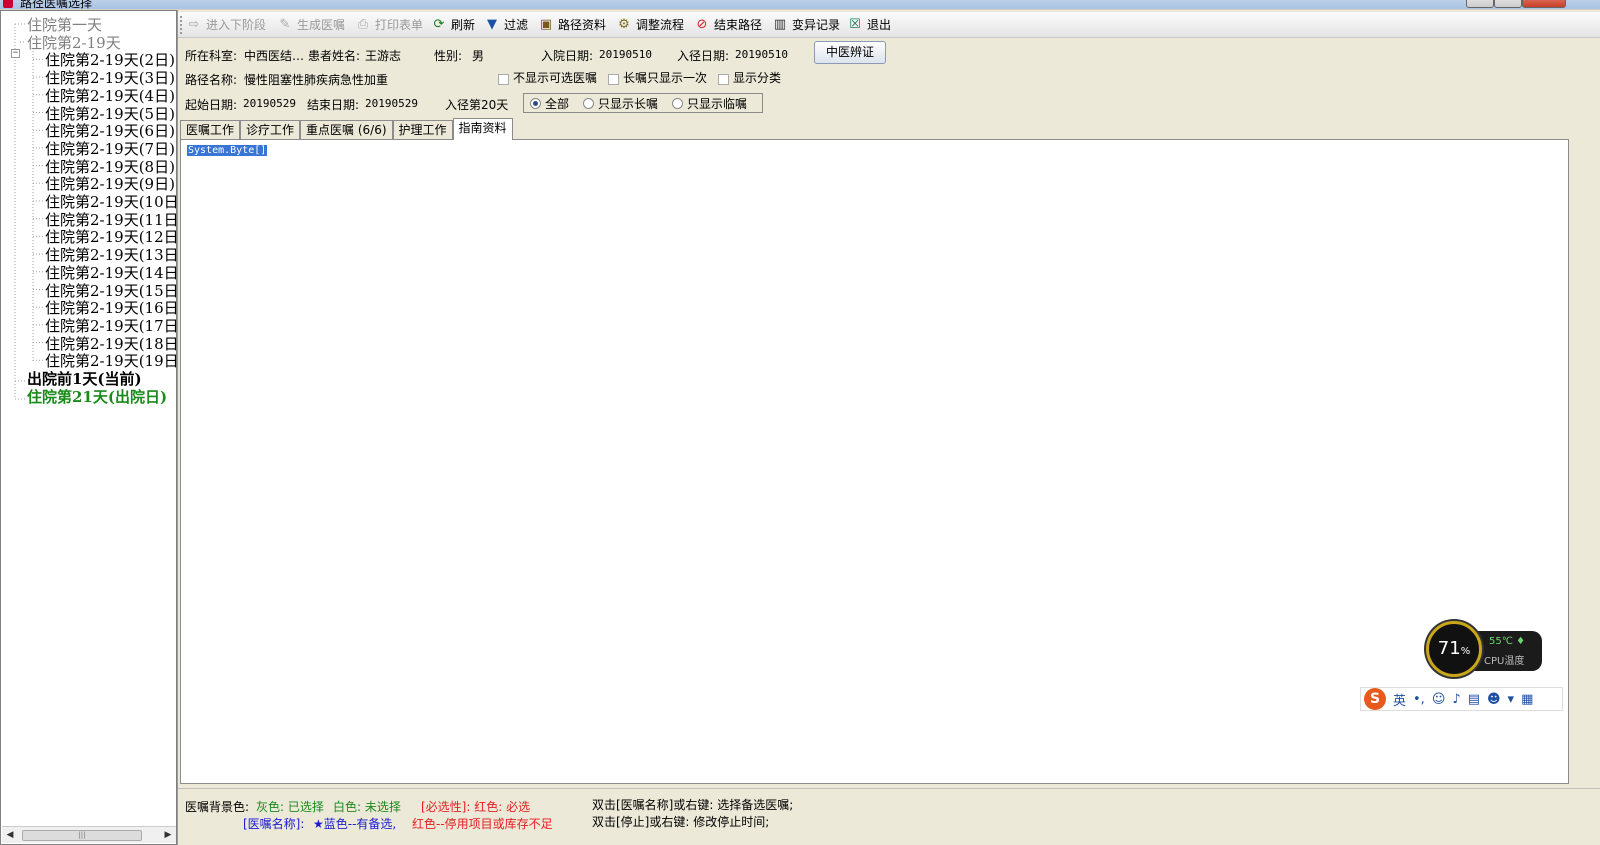 This screenshot has height=845, width=1600. What do you see at coordinates (1511, 699) in the screenshot?
I see `skin-icon: ▾` at bounding box center [1511, 699].